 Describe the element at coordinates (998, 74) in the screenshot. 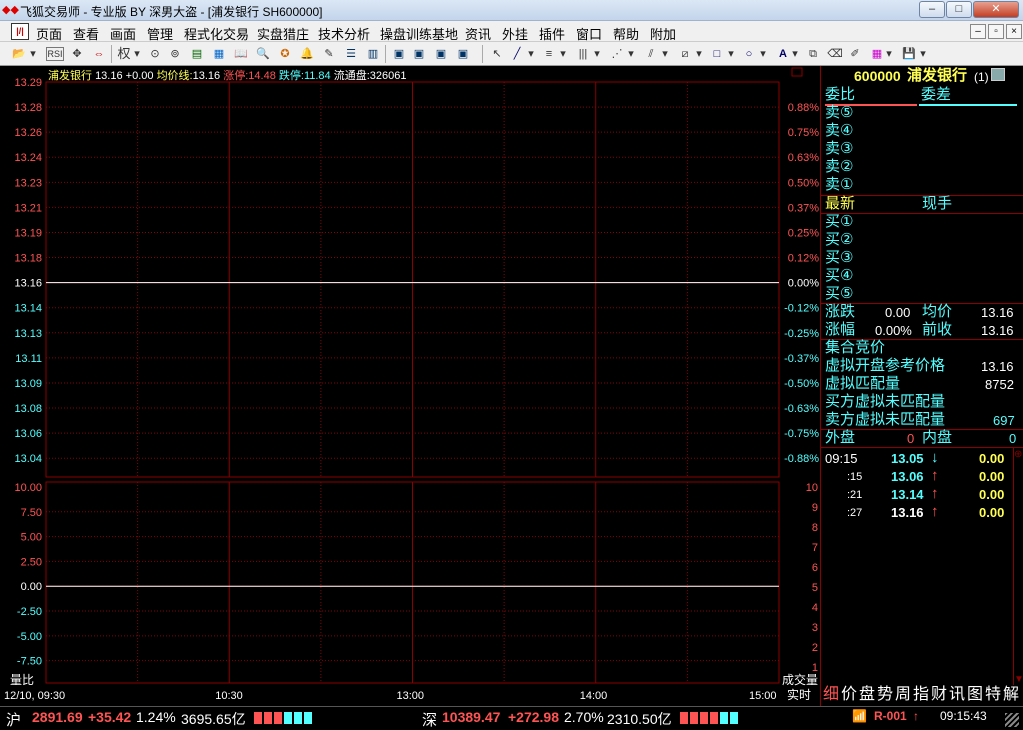

I see `panel-toggle-icon` at that location.